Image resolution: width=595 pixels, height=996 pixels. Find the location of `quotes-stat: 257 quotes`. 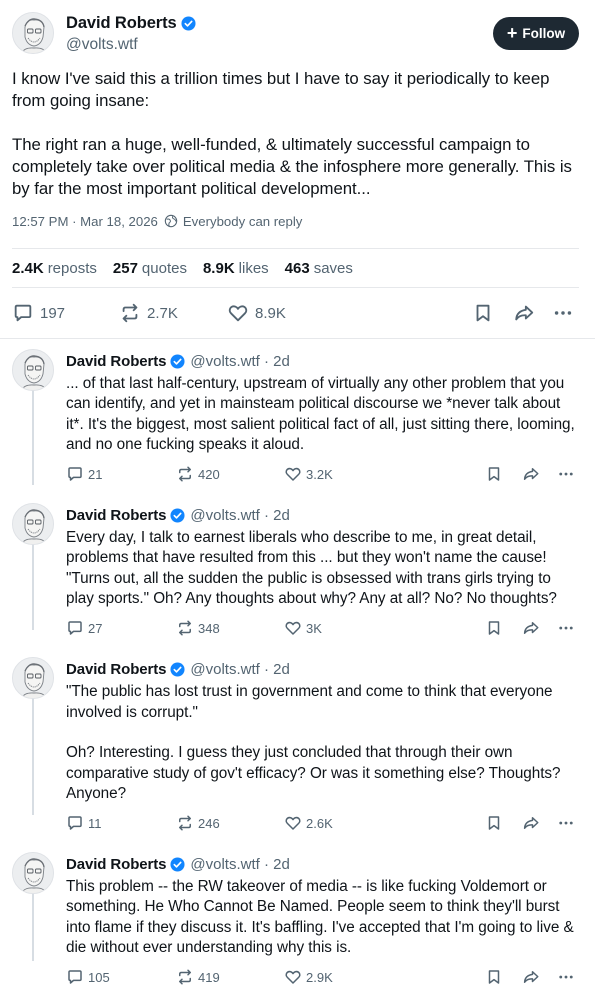

quotes-stat: 257 quotes is located at coordinates (150, 268).